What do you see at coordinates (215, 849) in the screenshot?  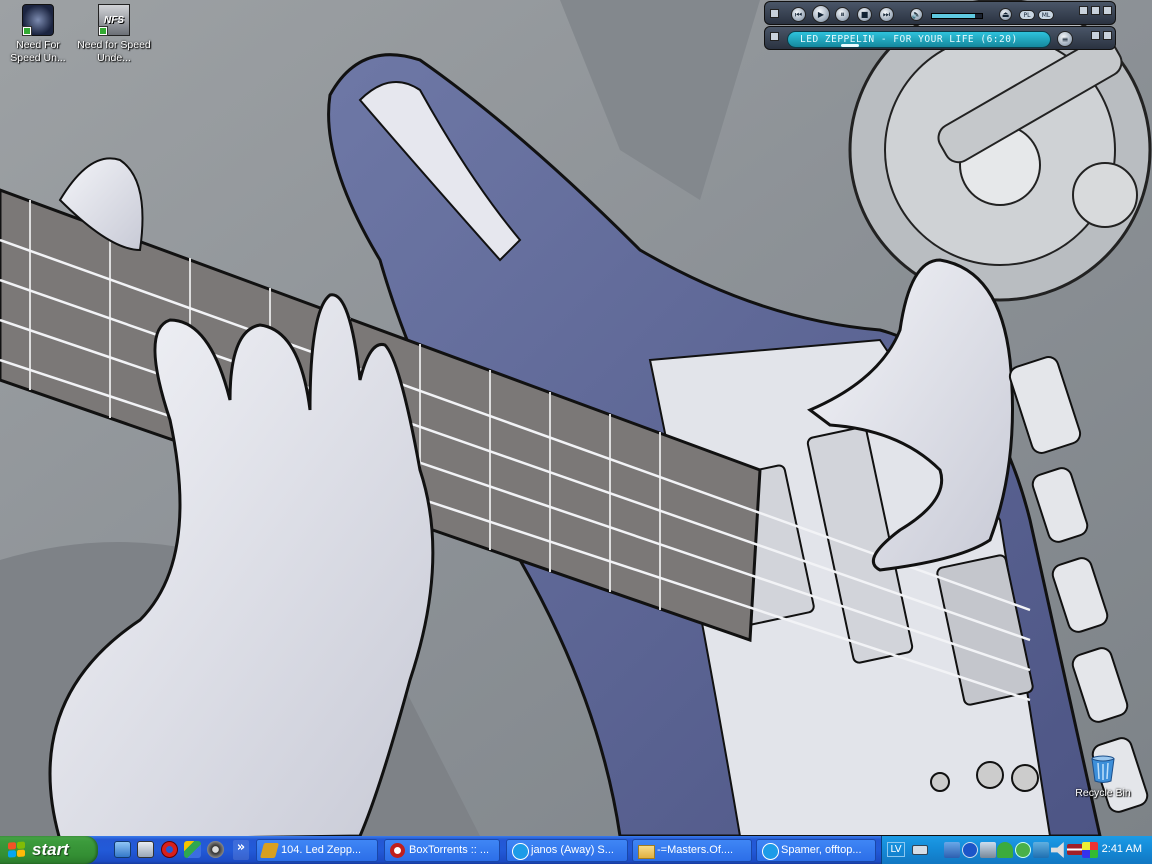 I see `settings-icon` at bounding box center [215, 849].